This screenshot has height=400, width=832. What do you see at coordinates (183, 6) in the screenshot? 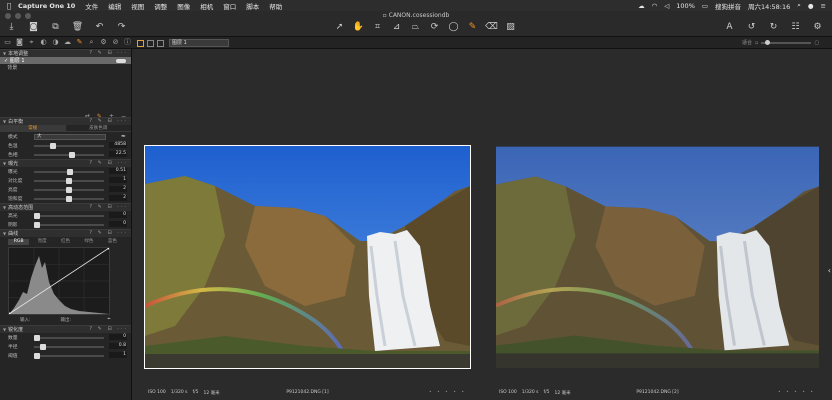
I see `menu-image: 图像` at bounding box center [183, 6].